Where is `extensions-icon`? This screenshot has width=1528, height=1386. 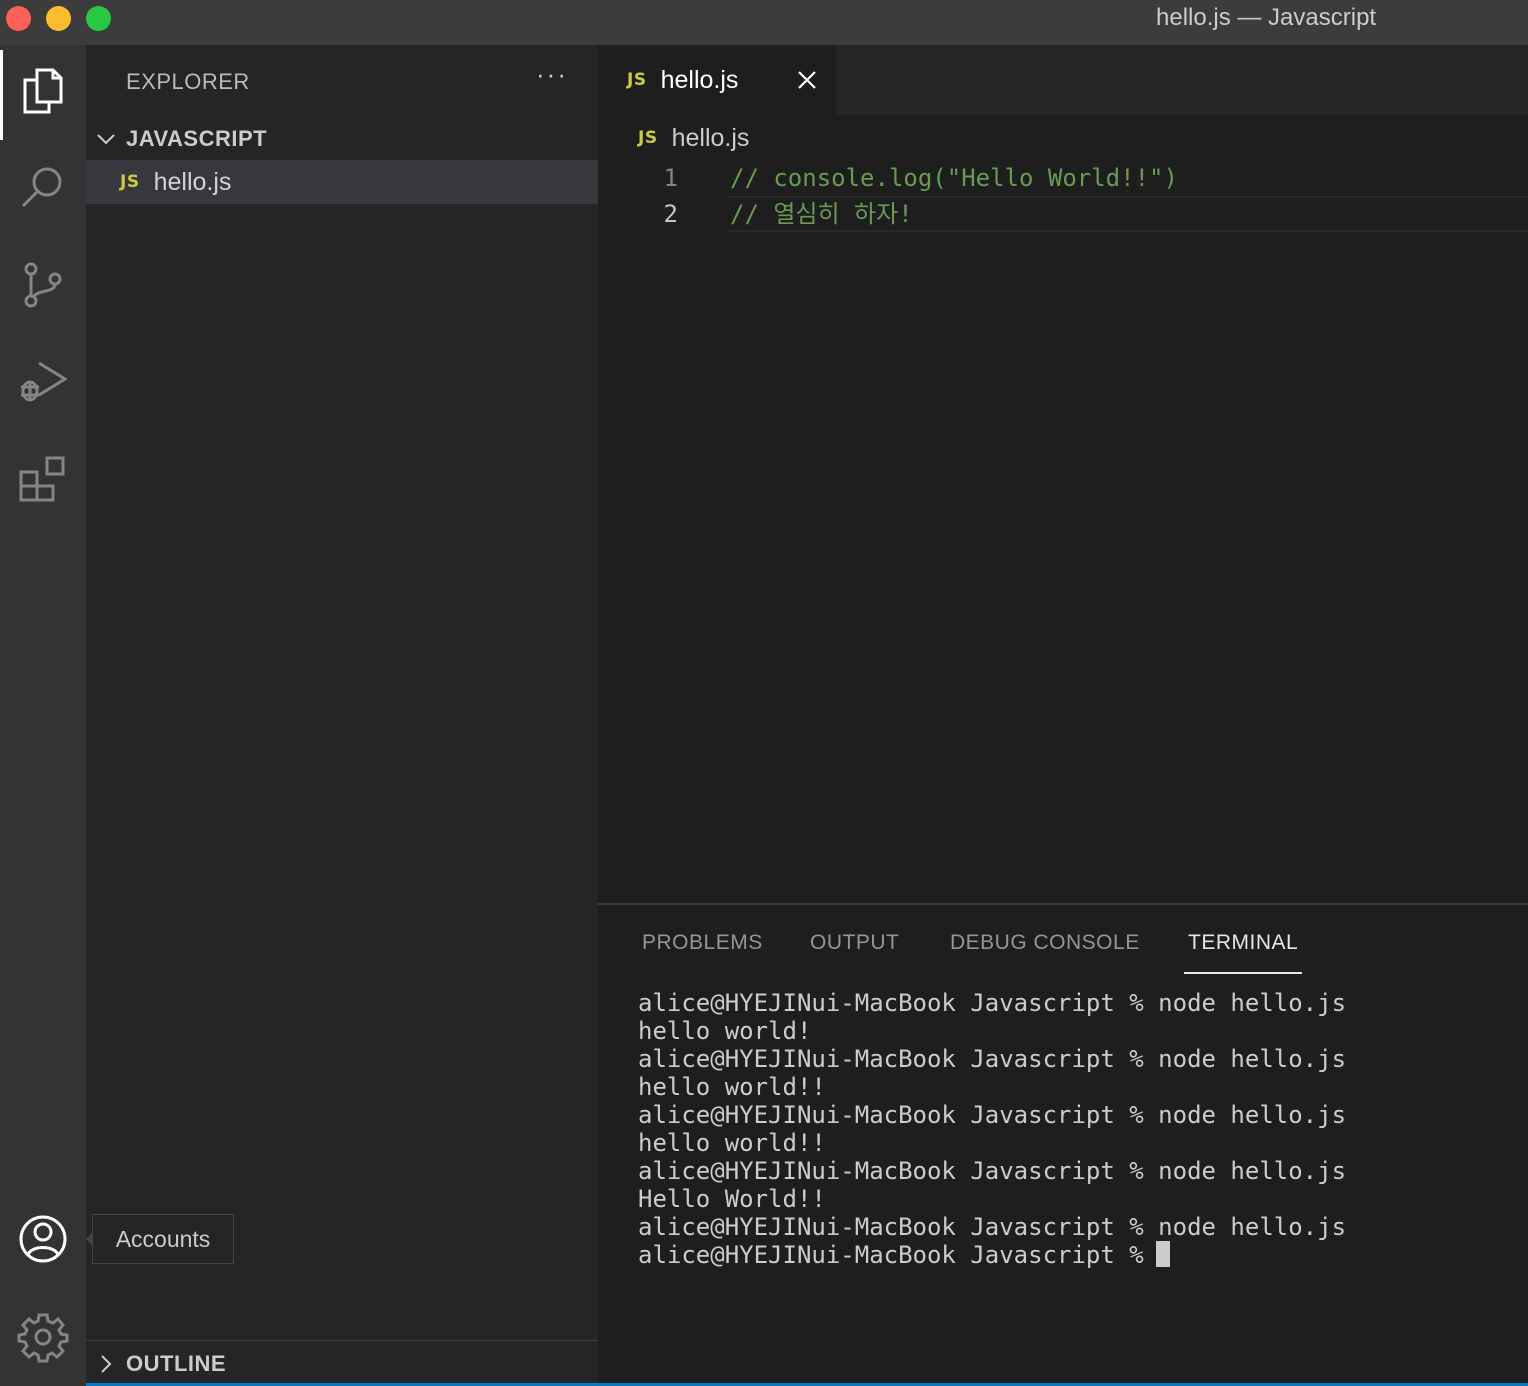
extensions-icon is located at coordinates (42, 479).